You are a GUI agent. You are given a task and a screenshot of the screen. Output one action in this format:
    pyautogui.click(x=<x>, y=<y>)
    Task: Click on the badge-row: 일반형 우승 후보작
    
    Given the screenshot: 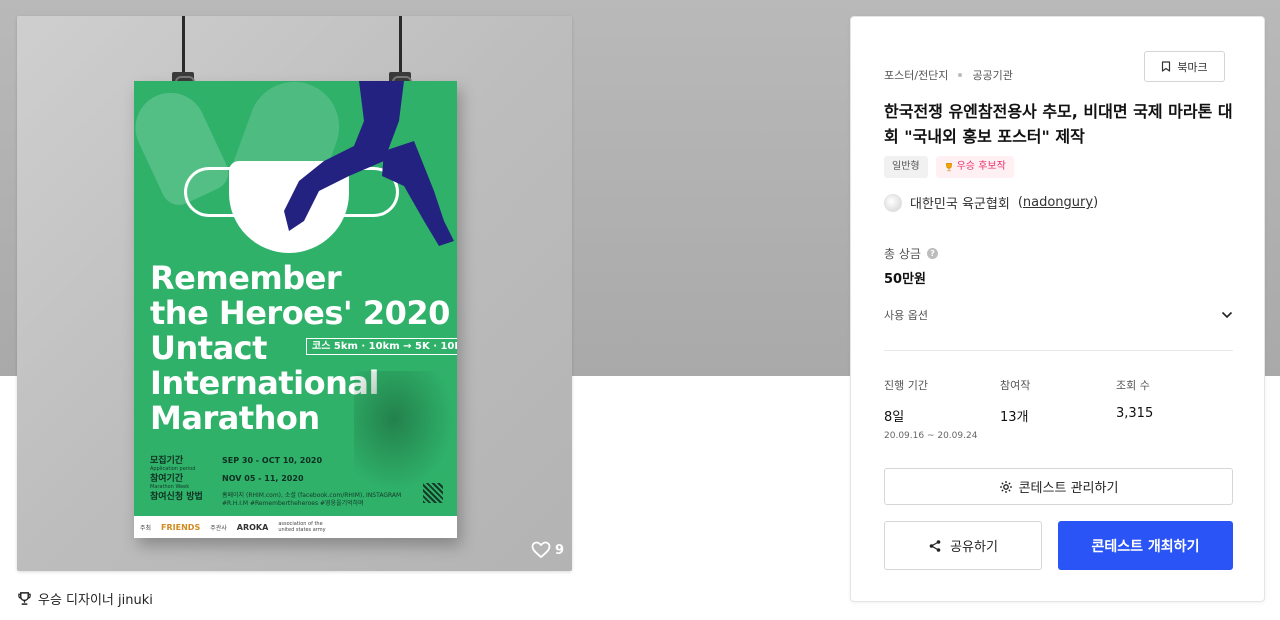 What is the action you would take?
    pyautogui.click(x=949, y=167)
    